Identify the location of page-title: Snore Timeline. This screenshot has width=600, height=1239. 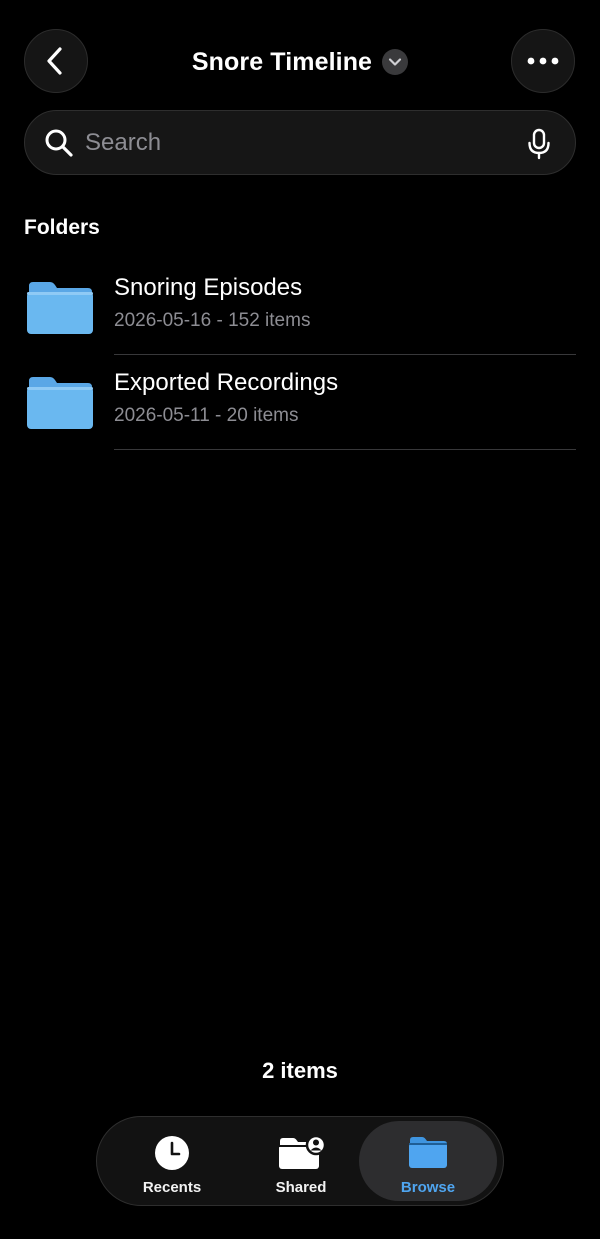
(282, 61).